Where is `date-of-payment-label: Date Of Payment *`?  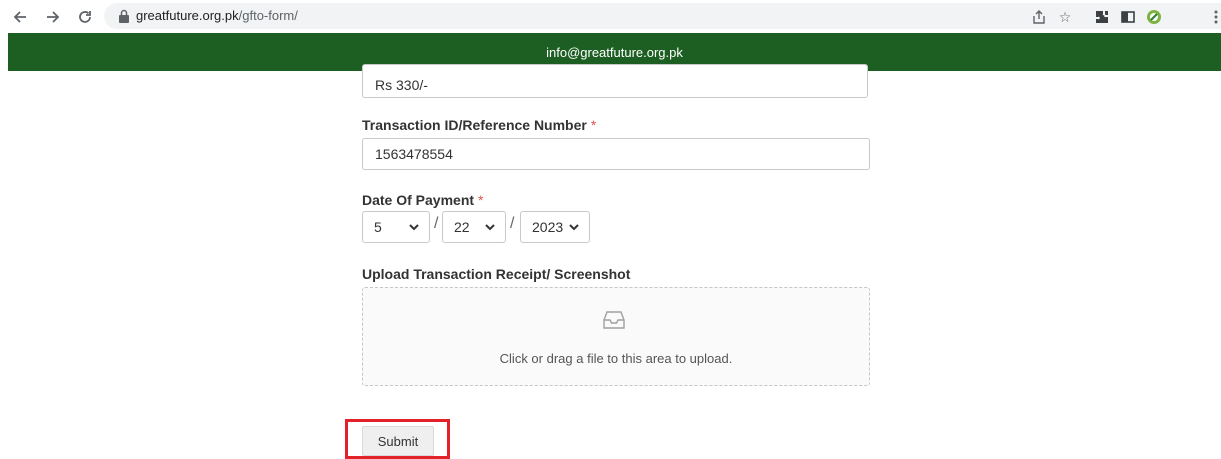
date-of-payment-label: Date Of Payment * is located at coordinates (423, 200).